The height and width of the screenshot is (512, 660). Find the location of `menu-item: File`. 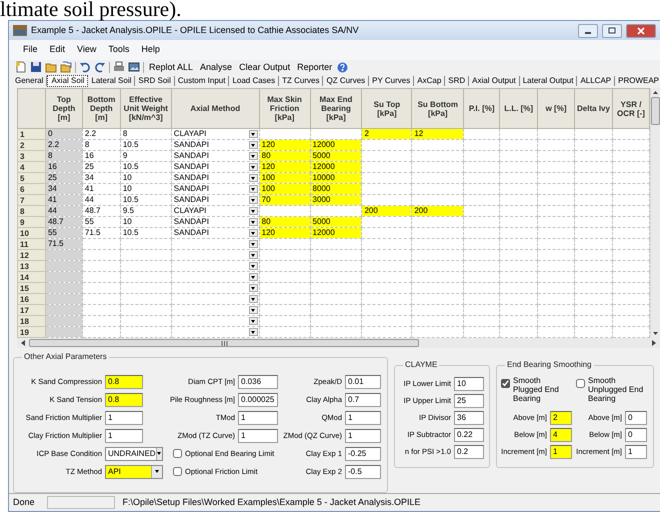

menu-item: File is located at coordinates (30, 50).